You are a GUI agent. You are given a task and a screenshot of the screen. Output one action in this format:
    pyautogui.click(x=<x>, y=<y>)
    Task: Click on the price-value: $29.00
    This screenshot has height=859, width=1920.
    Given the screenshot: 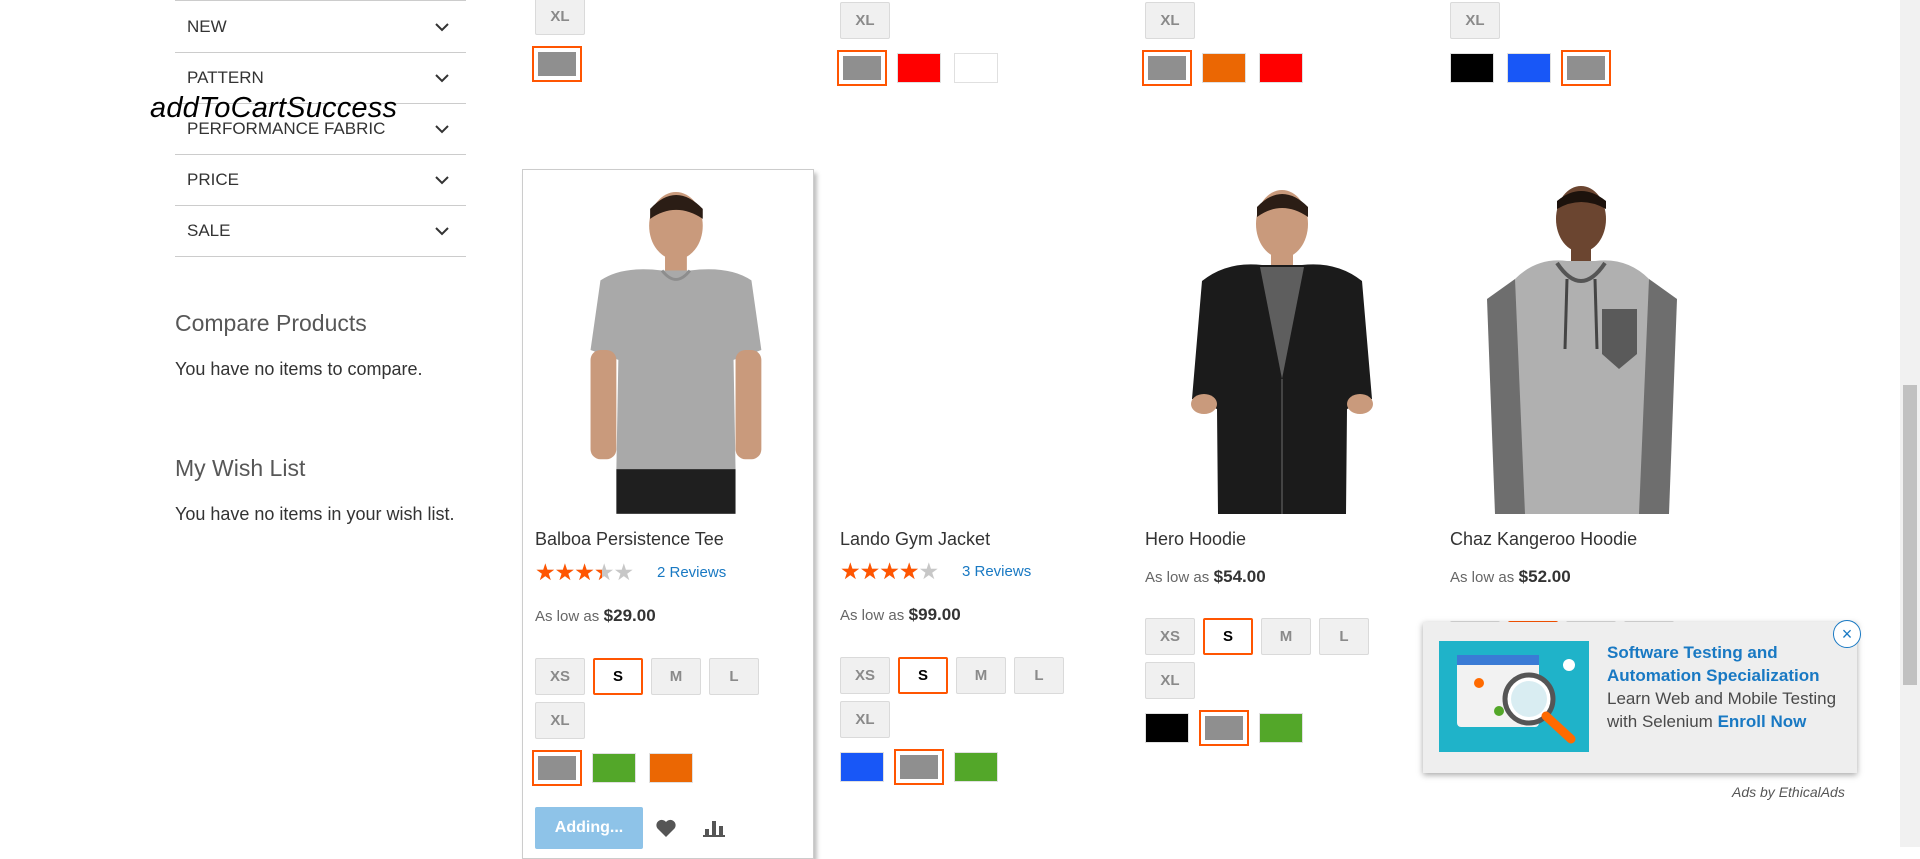 What is the action you would take?
    pyautogui.click(x=629, y=615)
    